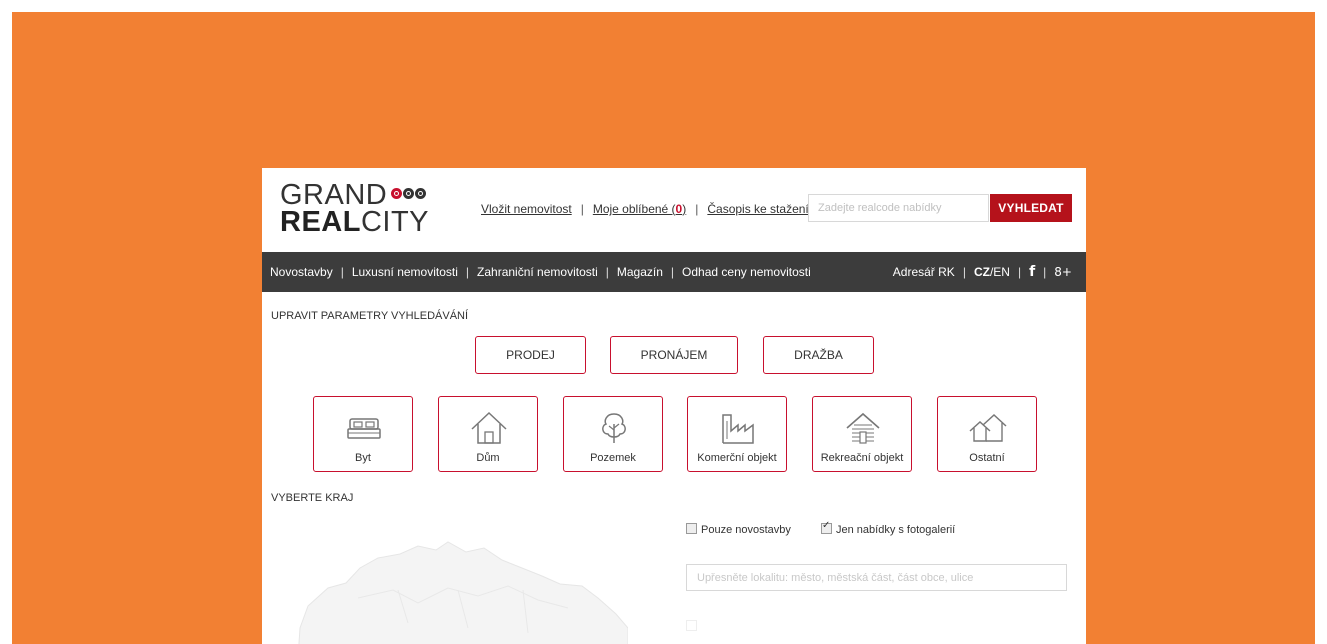 The height and width of the screenshot is (644, 1327). I want to click on czech-regions-map, so click(463, 586).